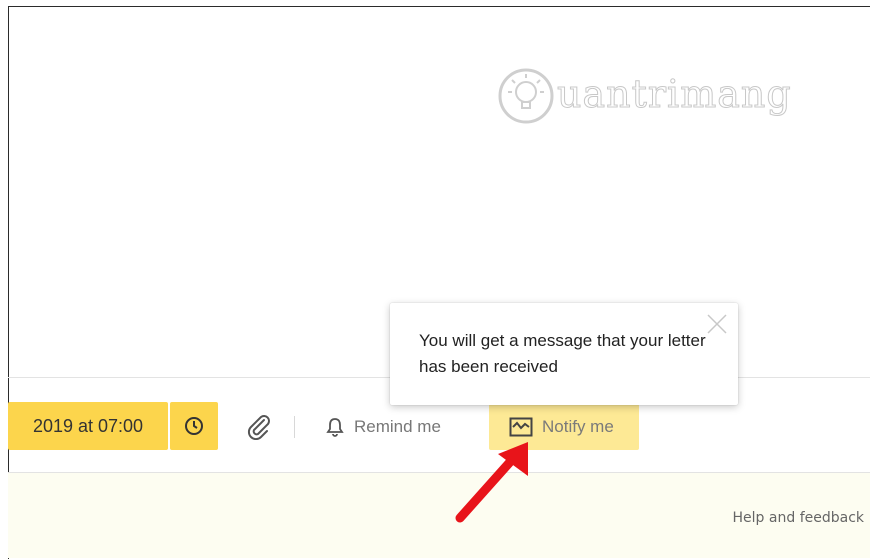  I want to click on watermark-text: uantrimang, so click(674, 94).